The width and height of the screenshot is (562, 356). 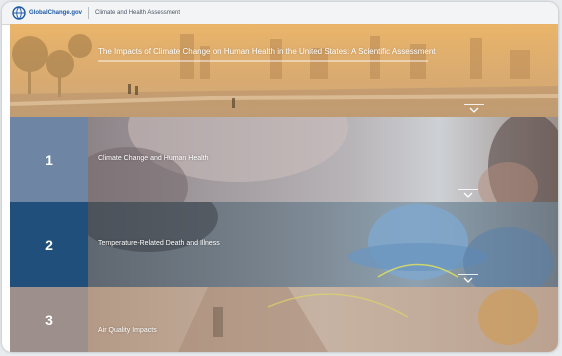 I want to click on section-title: Temperature-Related Death and Illness, so click(x=159, y=243).